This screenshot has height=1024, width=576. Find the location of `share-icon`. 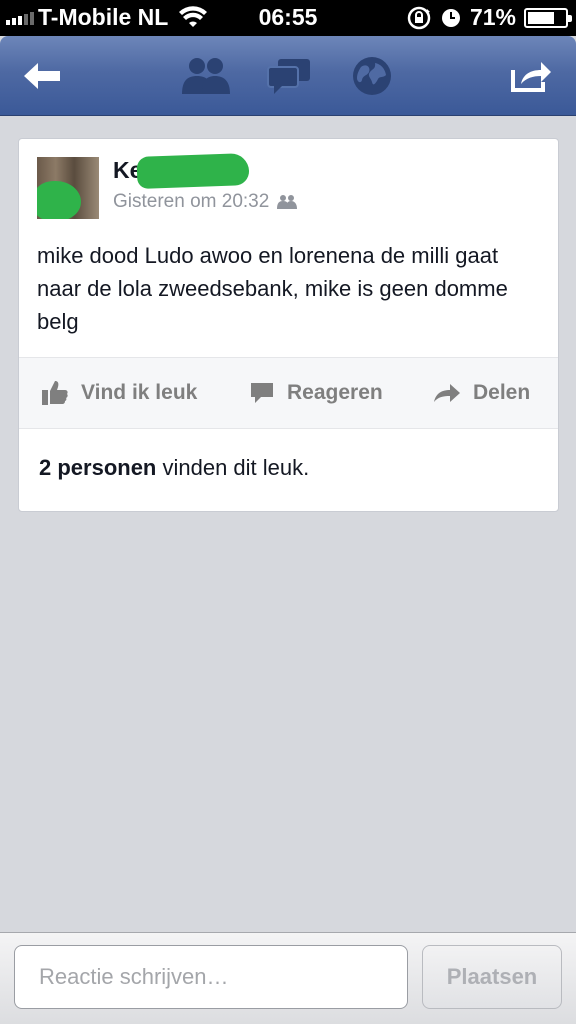

share-icon is located at coordinates (531, 77).